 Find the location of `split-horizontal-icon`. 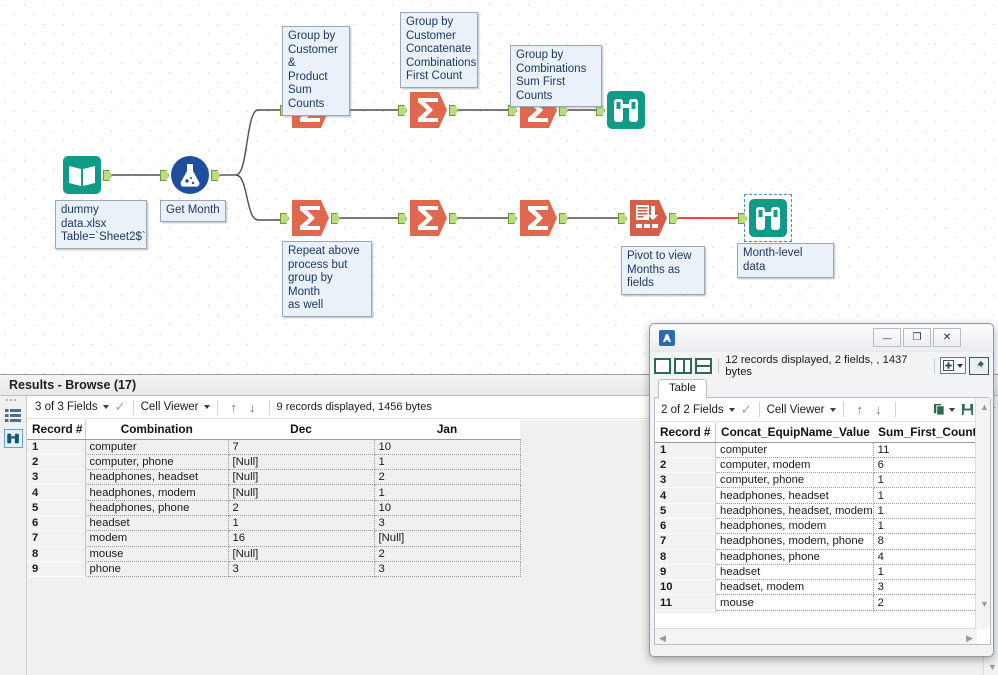

split-horizontal-icon is located at coordinates (703, 365).